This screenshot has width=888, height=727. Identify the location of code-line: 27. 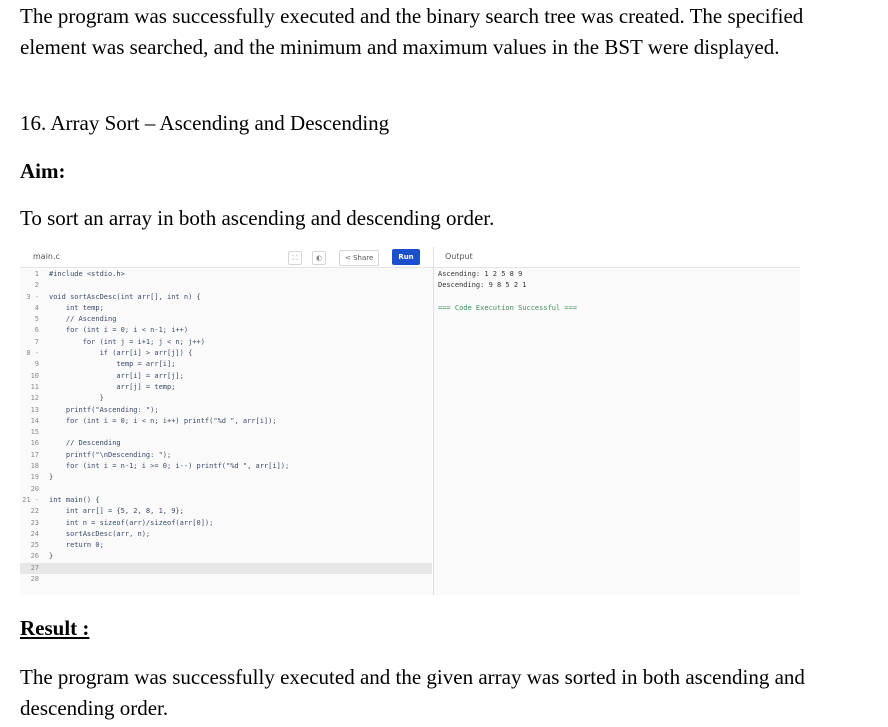
(226, 568).